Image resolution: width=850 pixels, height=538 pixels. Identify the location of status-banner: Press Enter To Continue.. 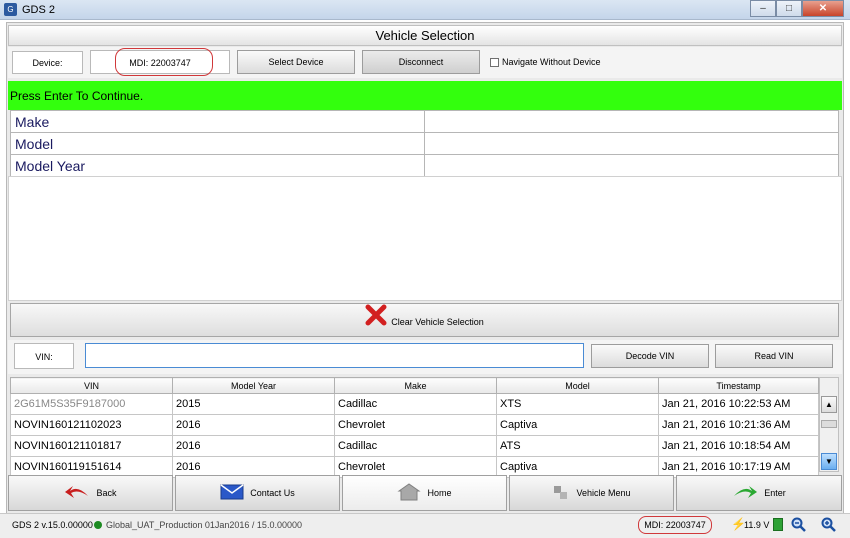
(425, 95).